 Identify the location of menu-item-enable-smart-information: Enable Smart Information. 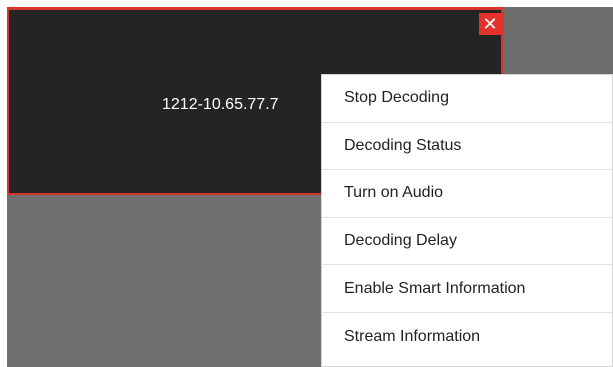
(467, 289).